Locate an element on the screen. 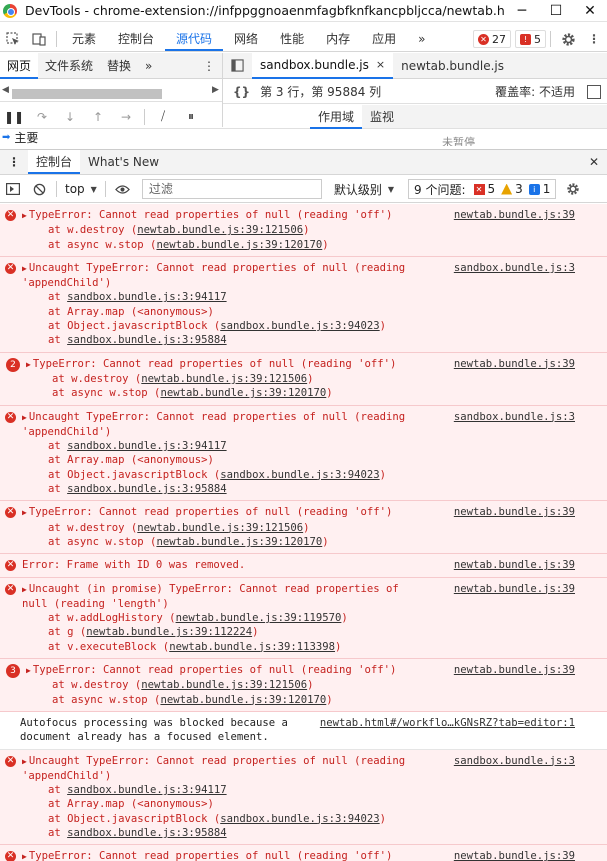  navigator-tab-0: 网页 is located at coordinates (19, 65).